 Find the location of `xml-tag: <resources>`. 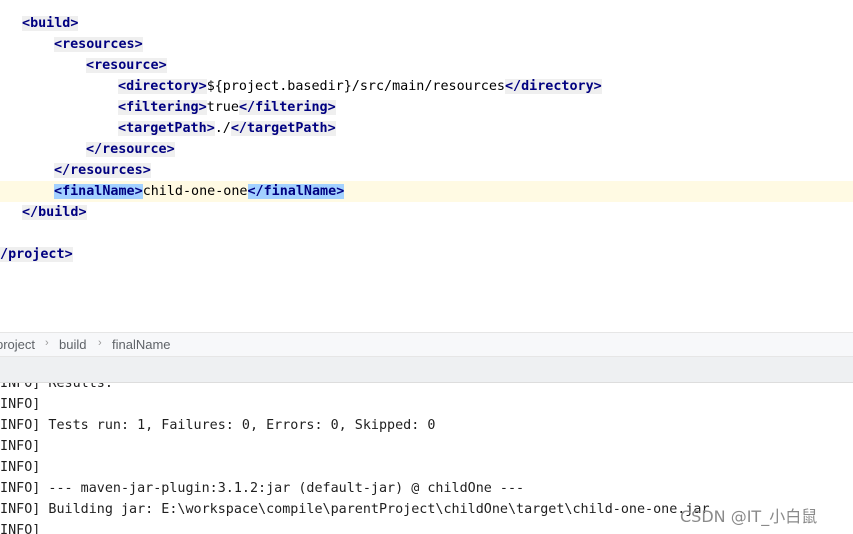

xml-tag: <resources> is located at coordinates (98, 44).